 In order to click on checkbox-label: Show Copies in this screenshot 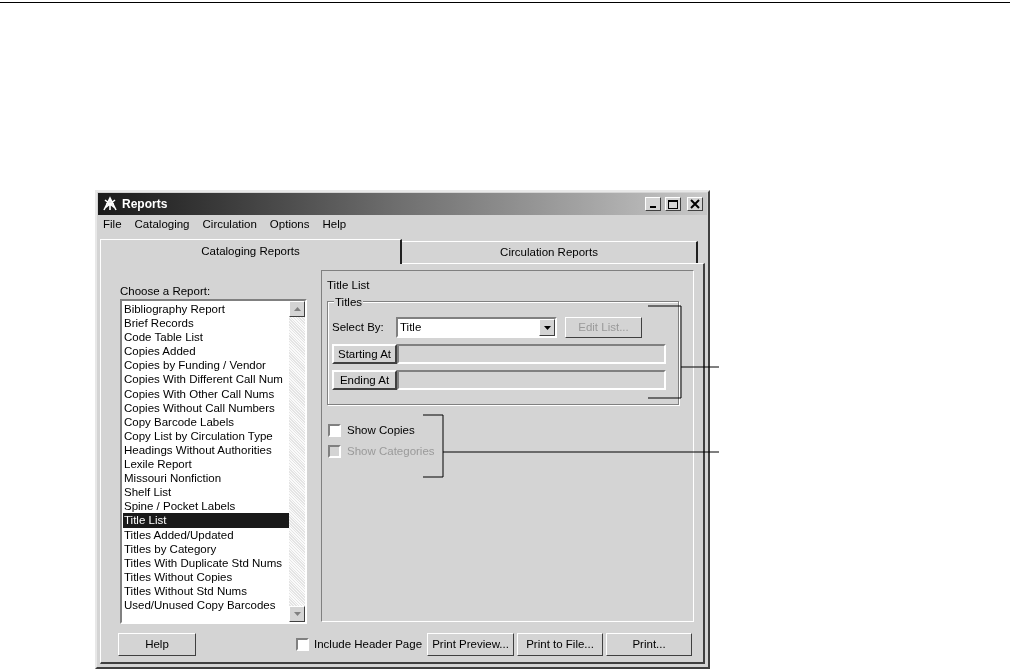, I will do `click(381, 430)`.